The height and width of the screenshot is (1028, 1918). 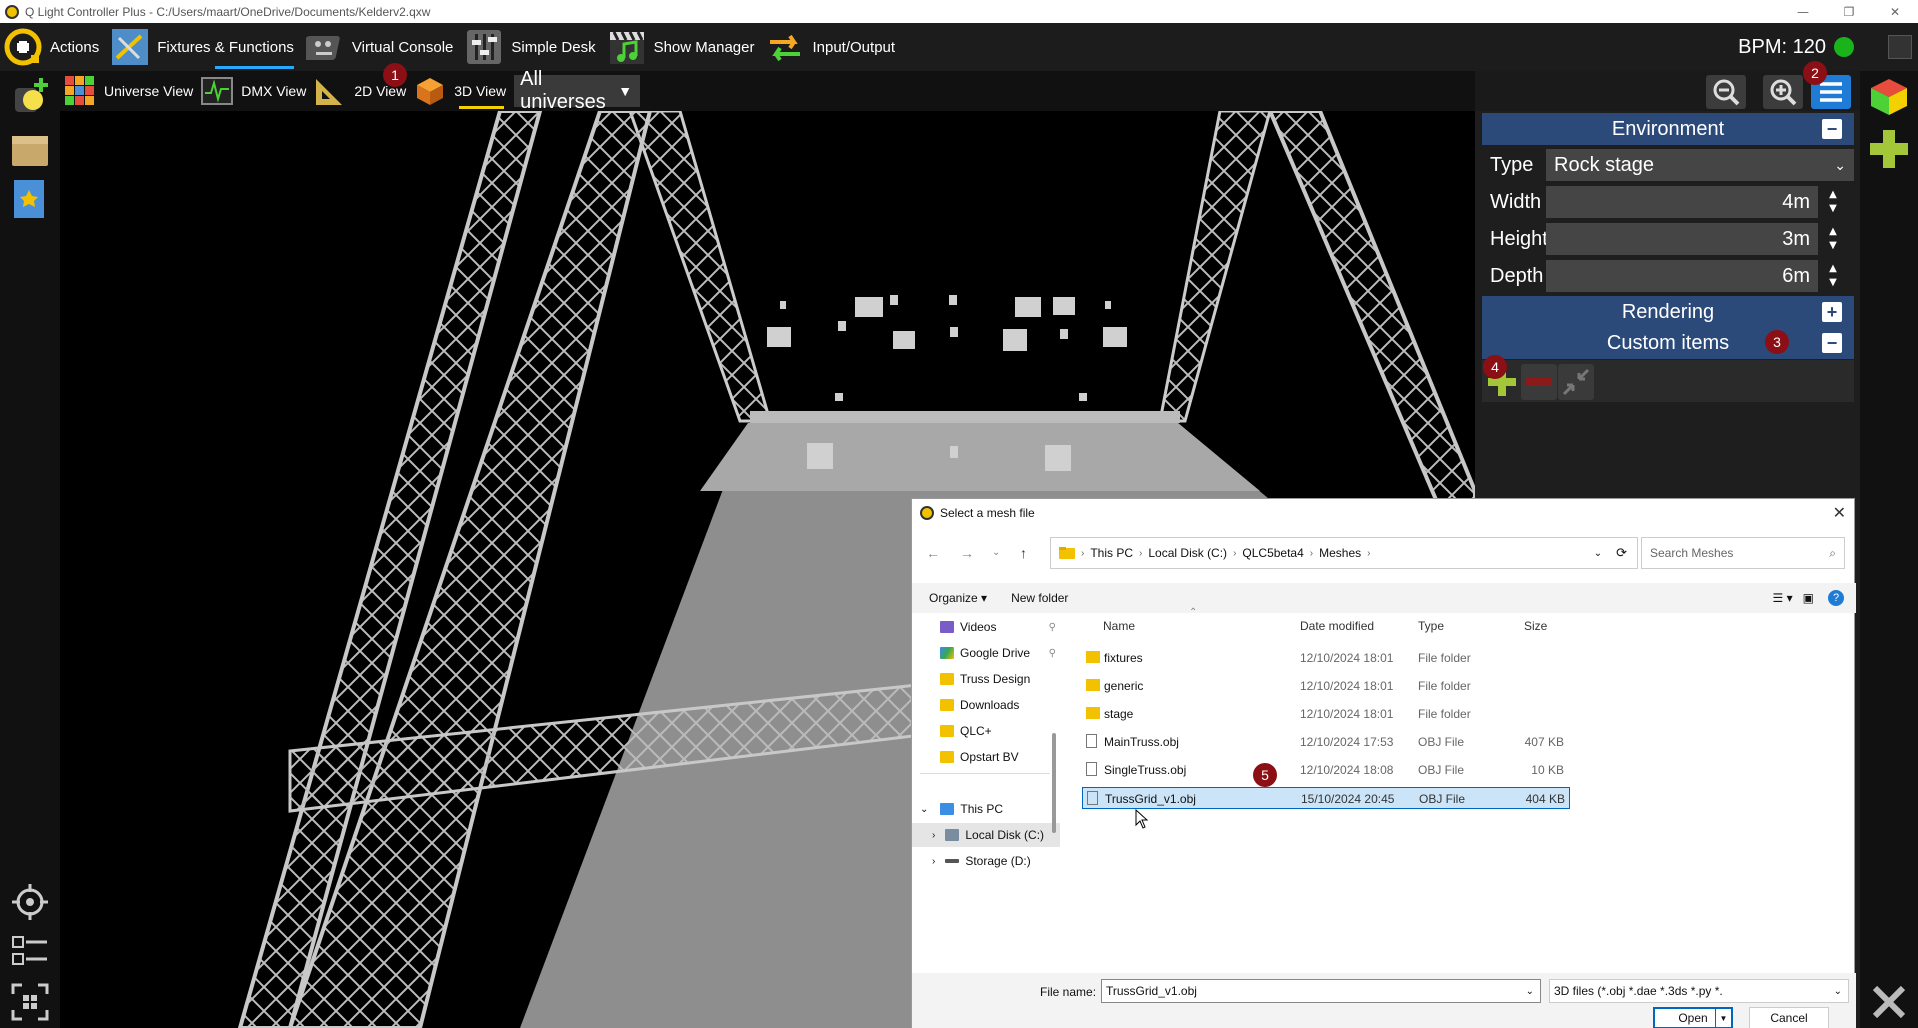 What do you see at coordinates (1743, 553) in the screenshot?
I see `search-input: Search Meshes ⌕` at bounding box center [1743, 553].